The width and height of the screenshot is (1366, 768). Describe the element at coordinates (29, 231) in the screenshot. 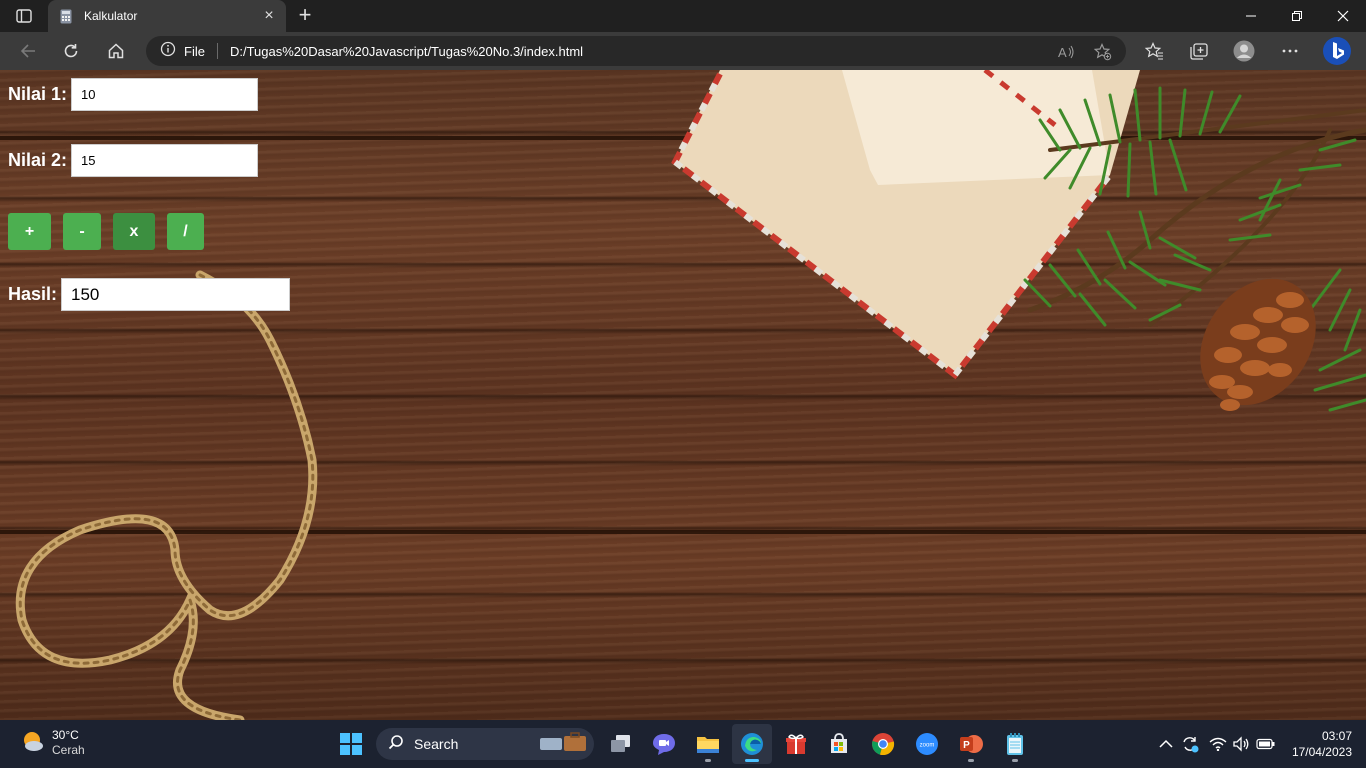

I see `add-button: +` at that location.